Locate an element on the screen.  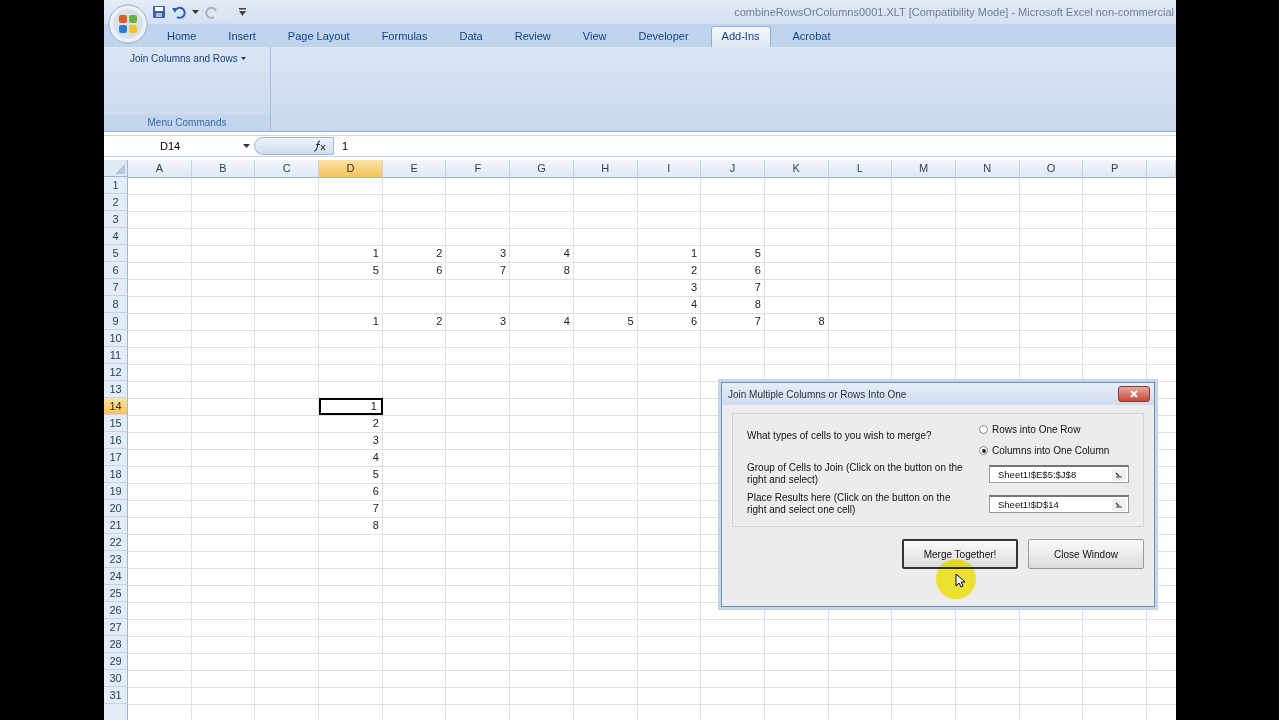
row-header: 27 is located at coordinates (116, 627).